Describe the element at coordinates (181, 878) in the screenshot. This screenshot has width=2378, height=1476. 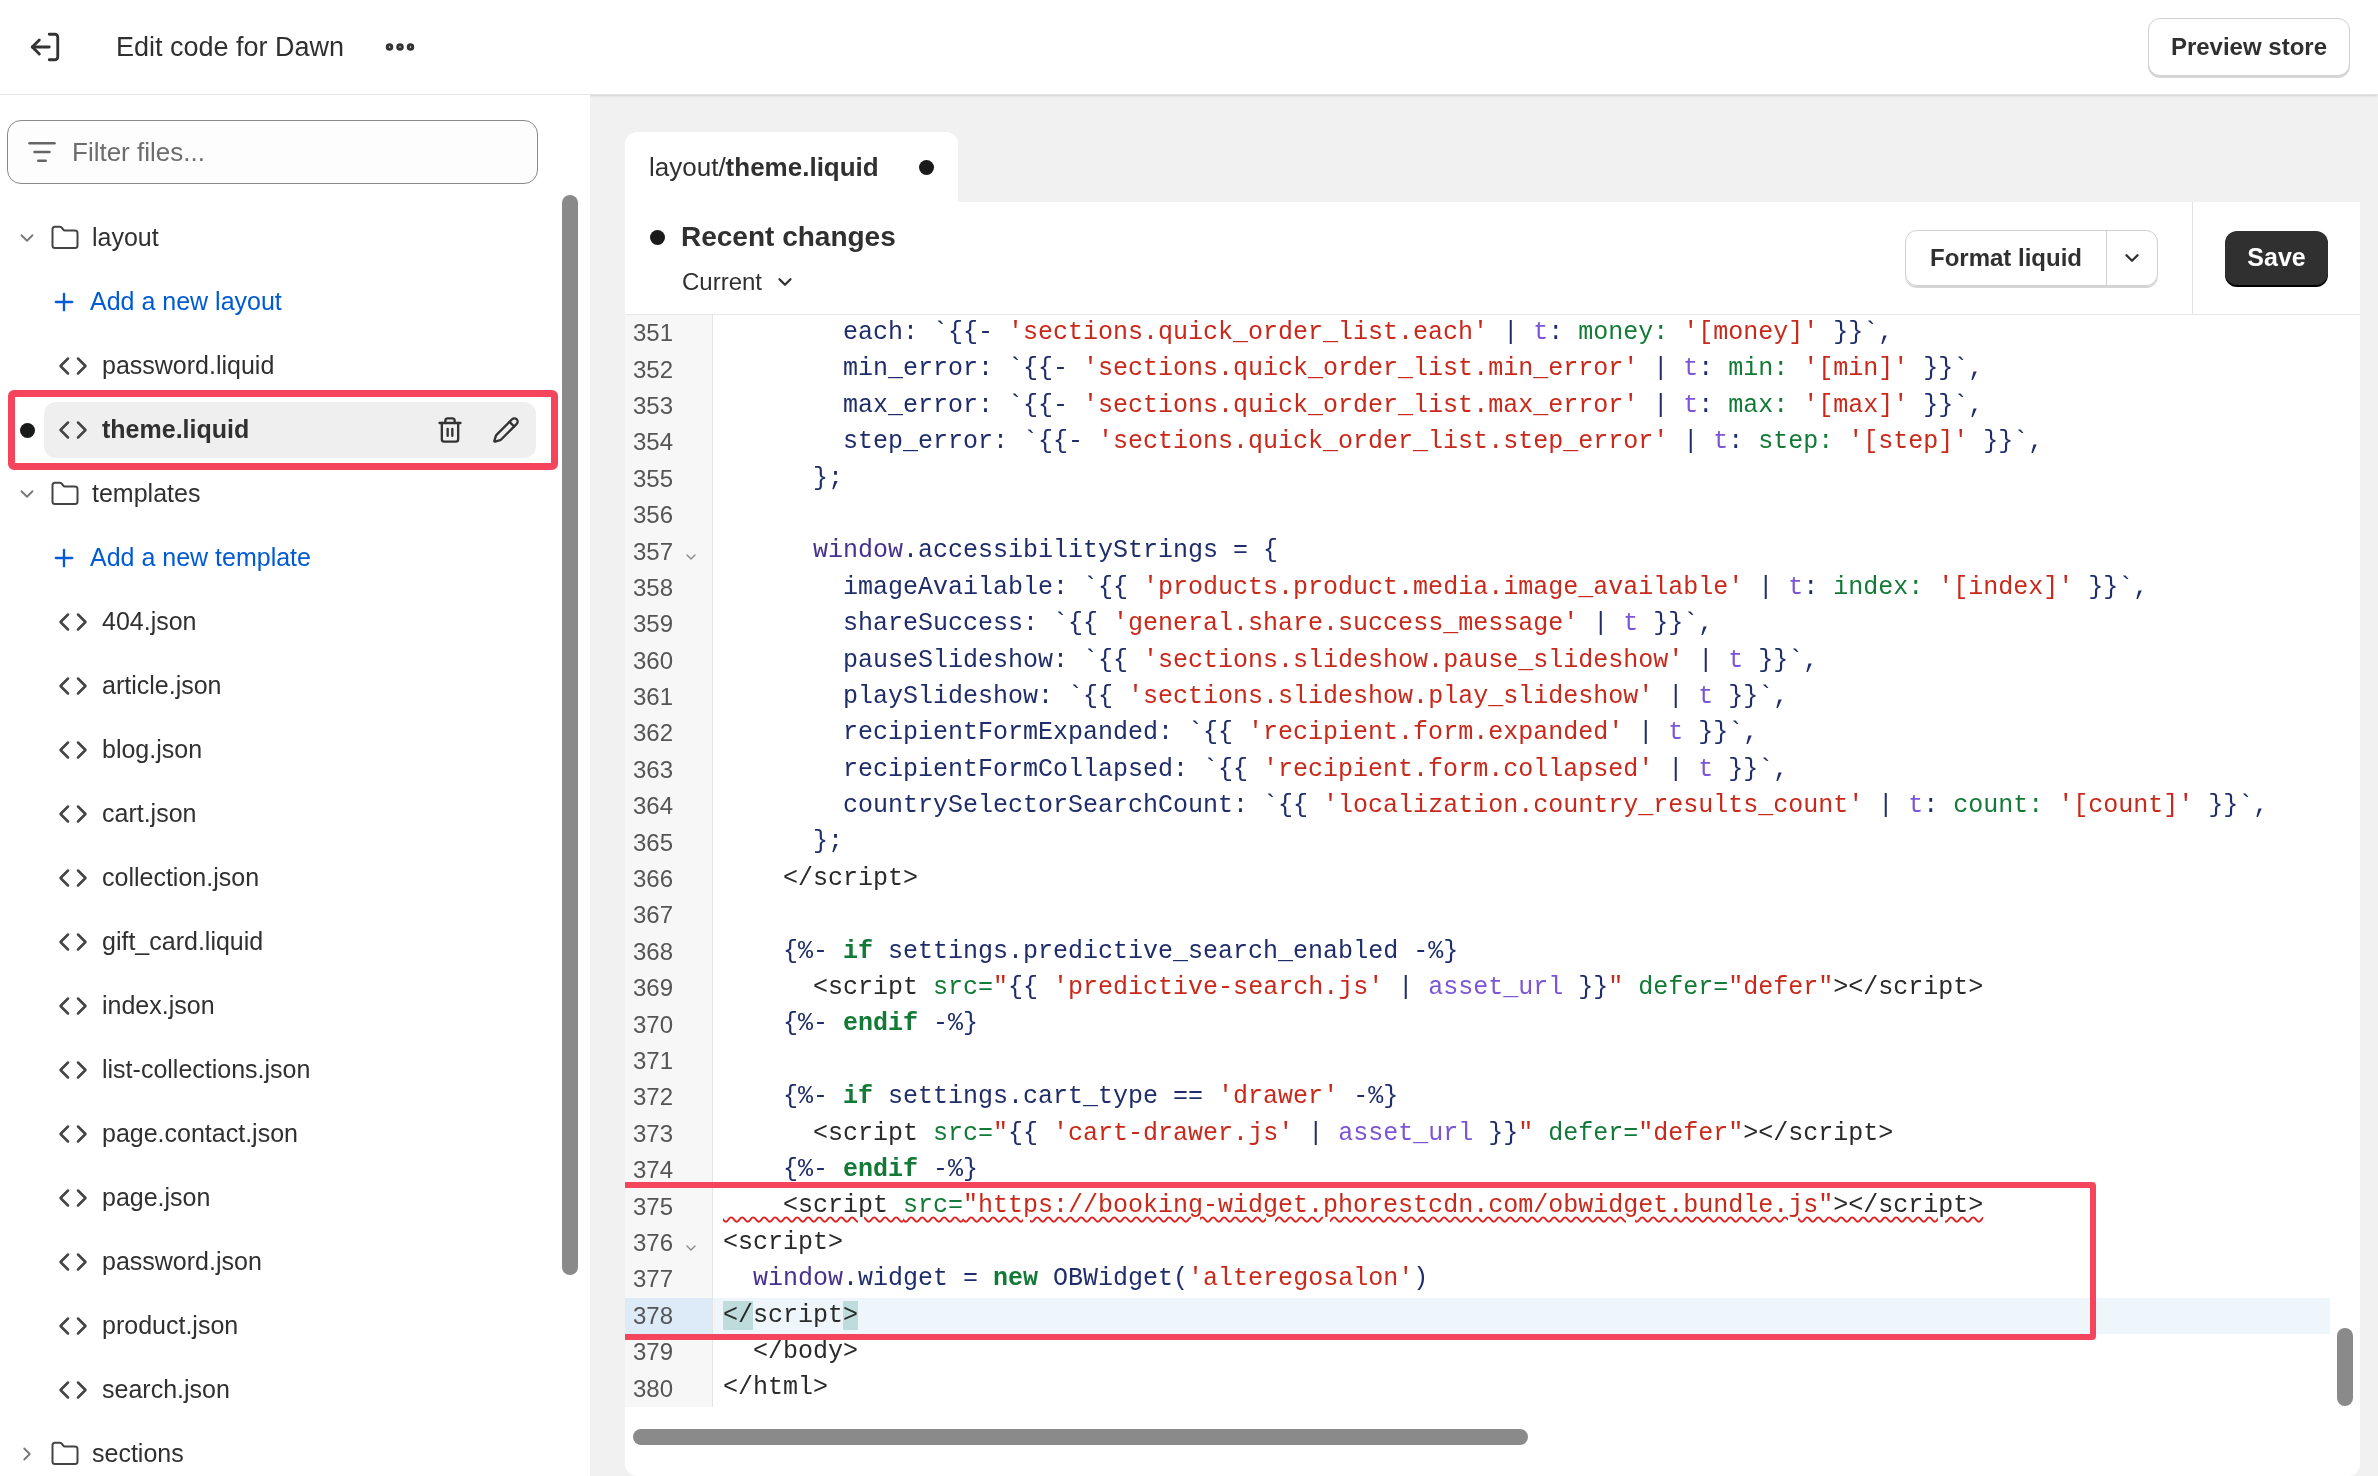
I see `file-label: collection.json` at that location.